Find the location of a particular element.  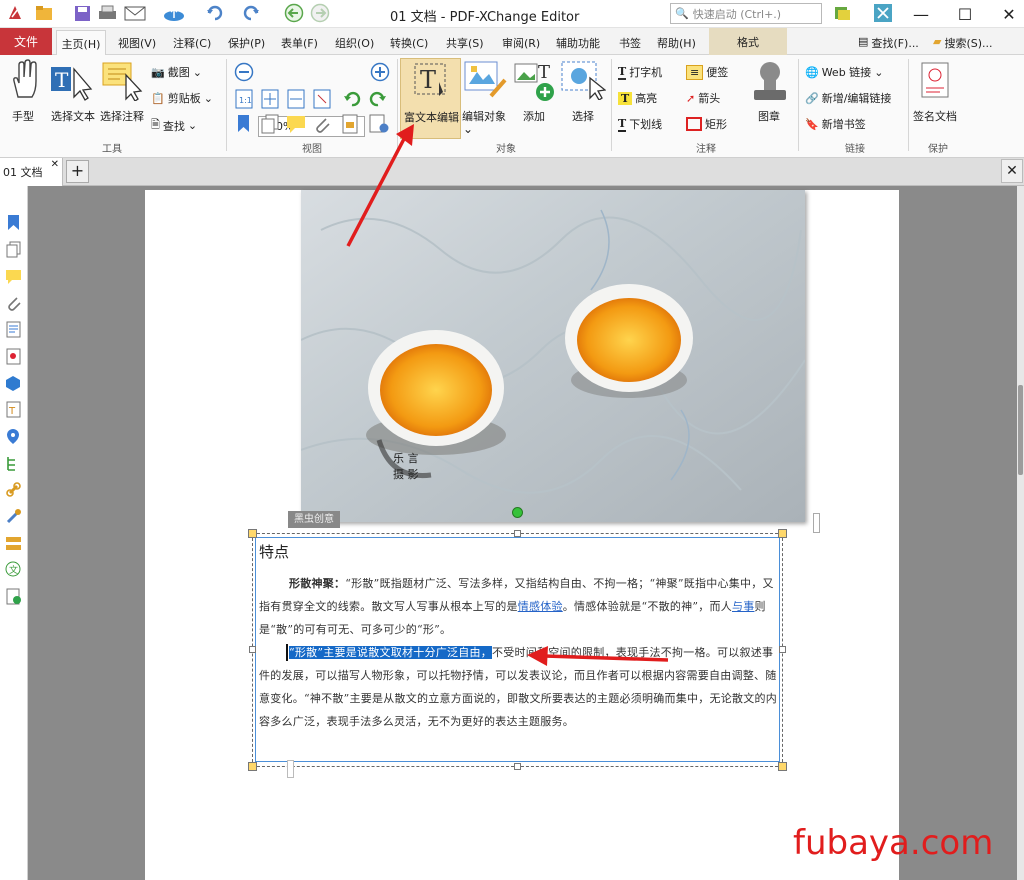

watermark: fubaya.com is located at coordinates (893, 843).